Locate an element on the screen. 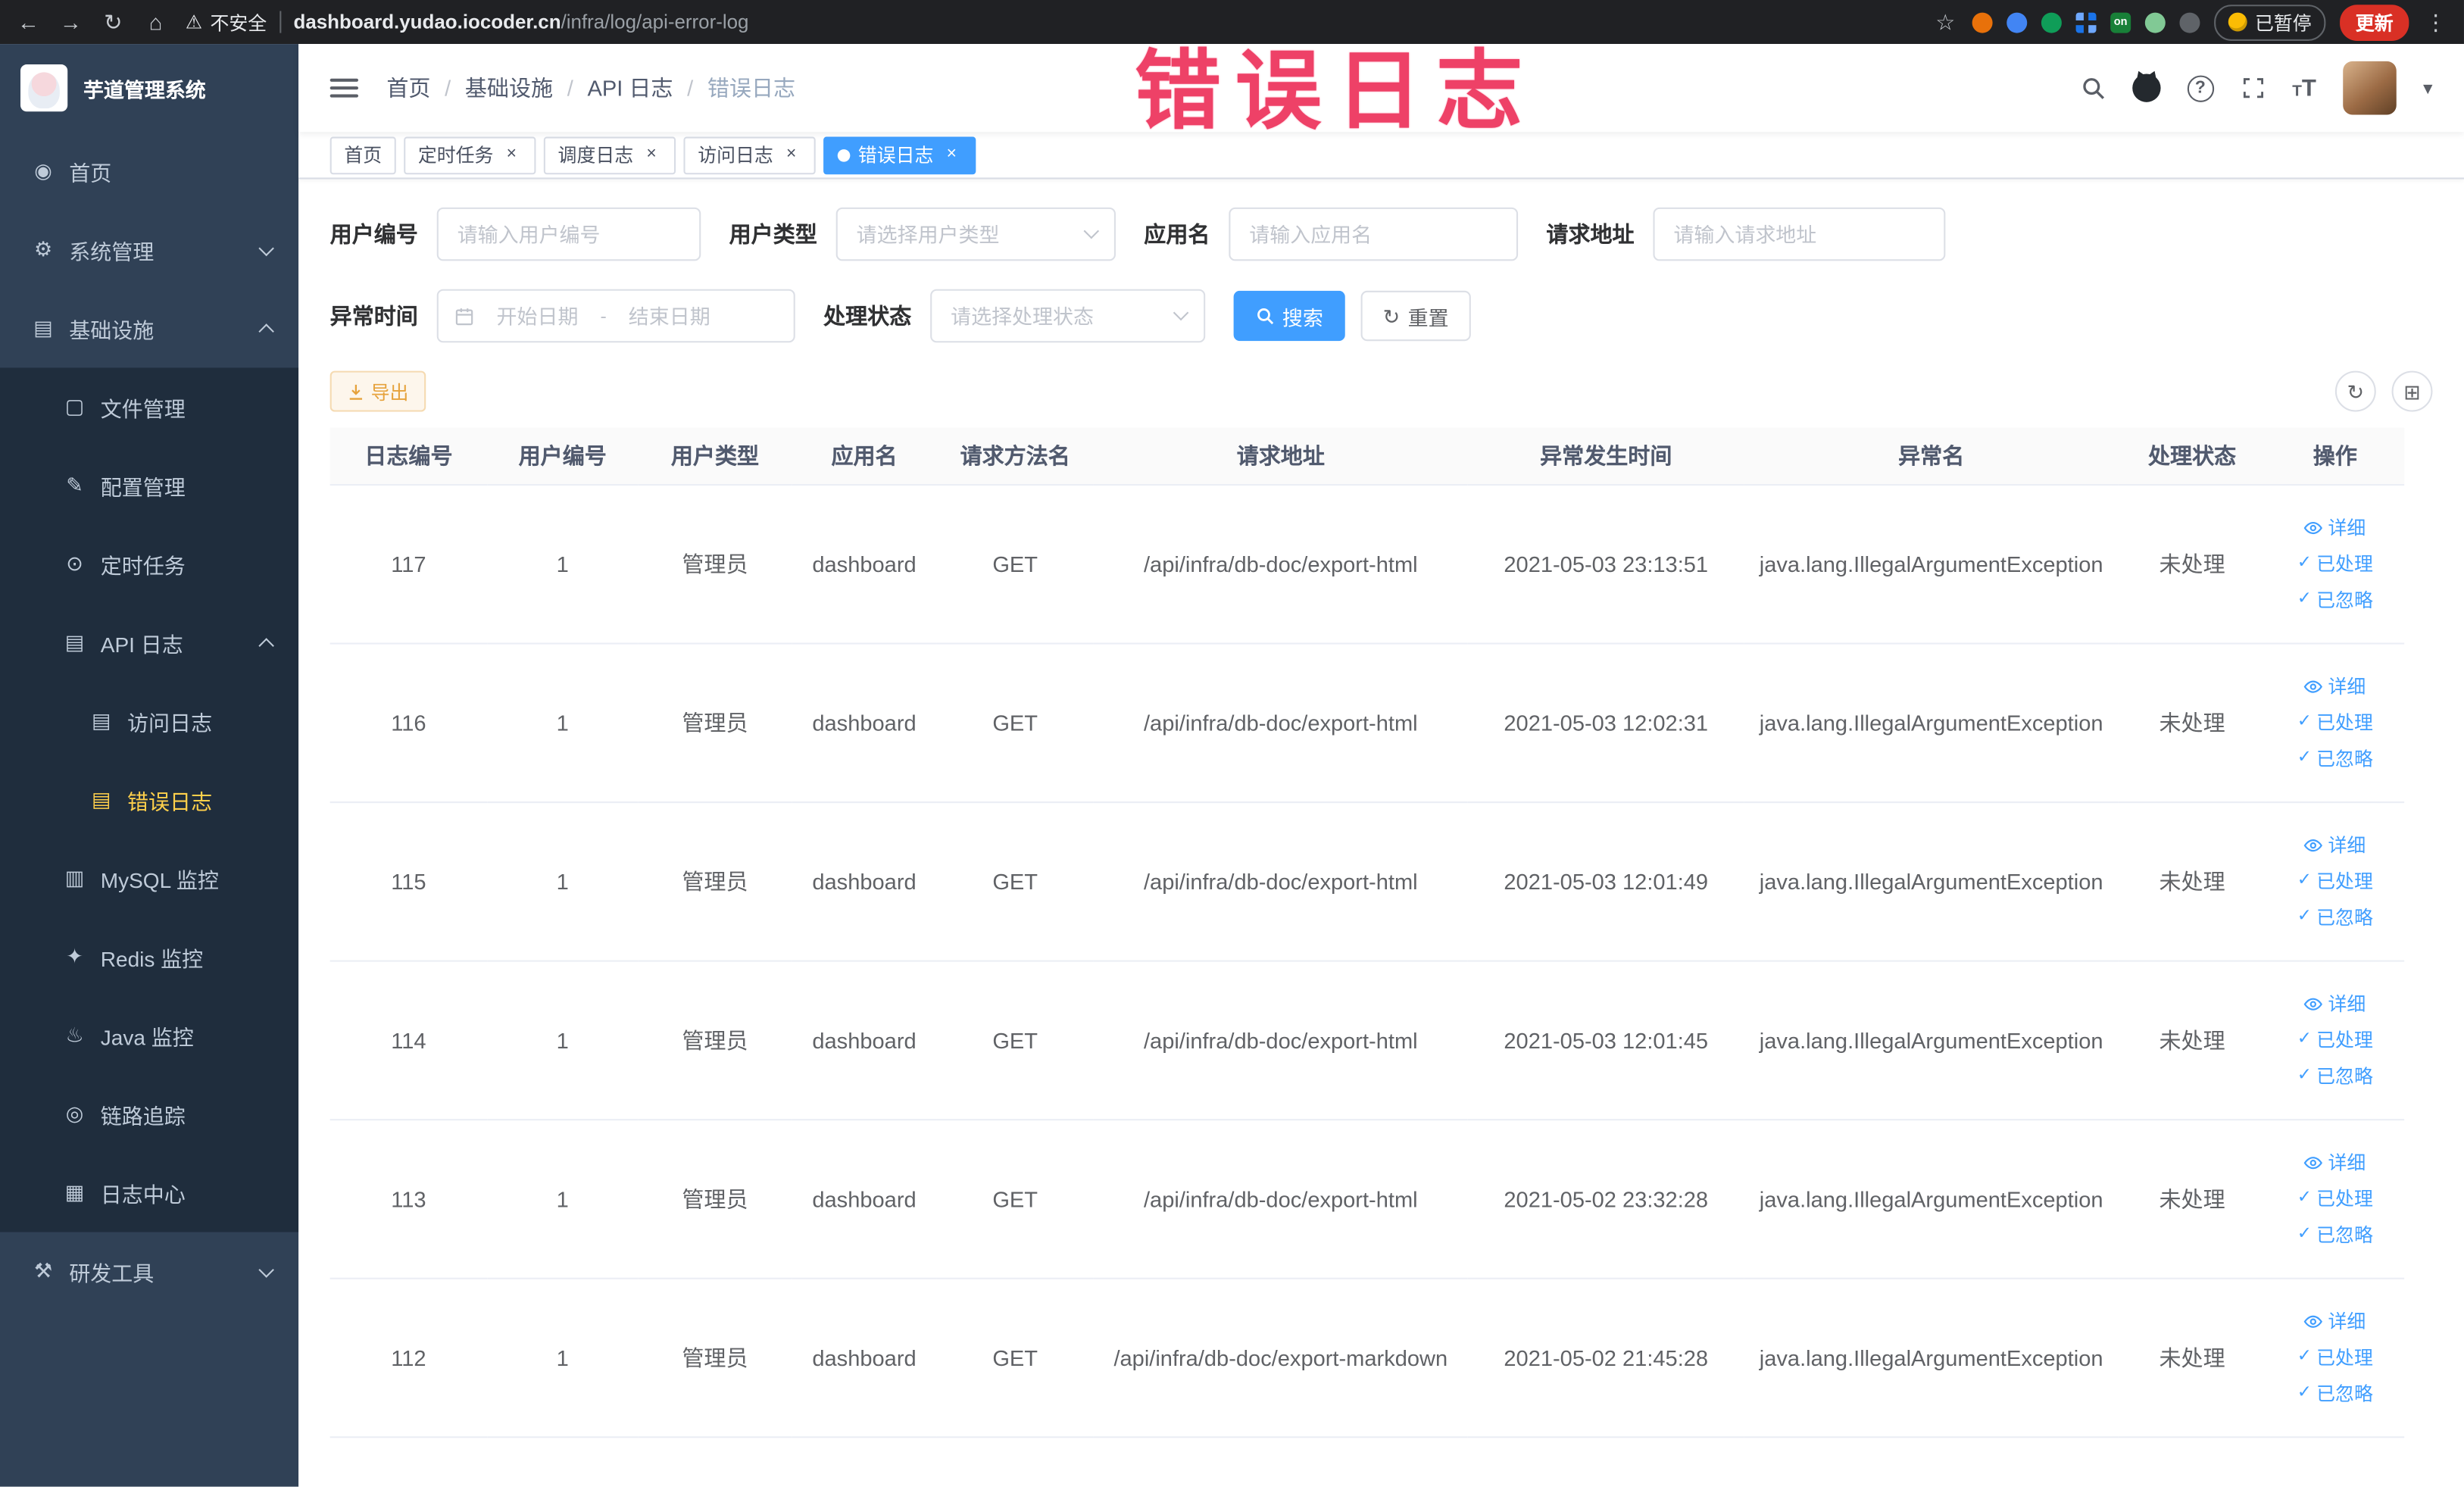 Image resolution: width=2464 pixels, height=1487 pixels. github-icon is located at coordinates (2145, 87).